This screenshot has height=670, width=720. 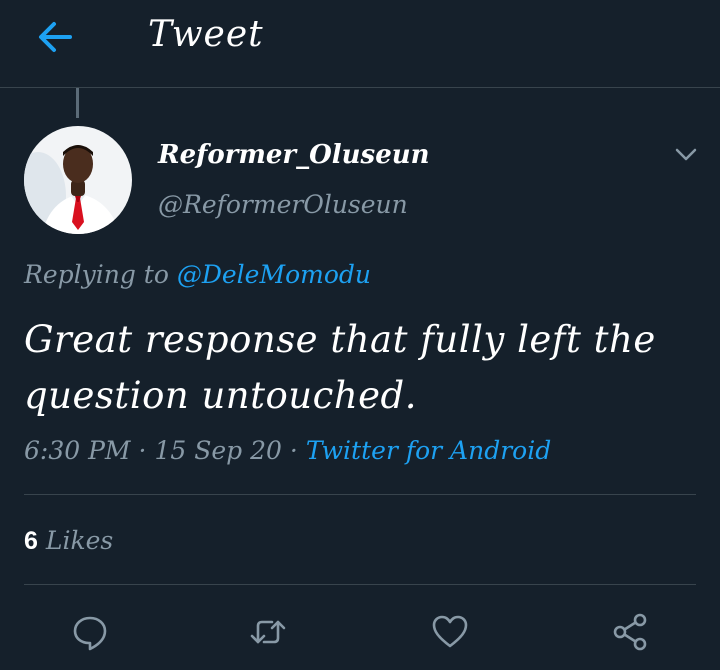 What do you see at coordinates (206, 34) in the screenshot?
I see `page-title: Tweet` at bounding box center [206, 34].